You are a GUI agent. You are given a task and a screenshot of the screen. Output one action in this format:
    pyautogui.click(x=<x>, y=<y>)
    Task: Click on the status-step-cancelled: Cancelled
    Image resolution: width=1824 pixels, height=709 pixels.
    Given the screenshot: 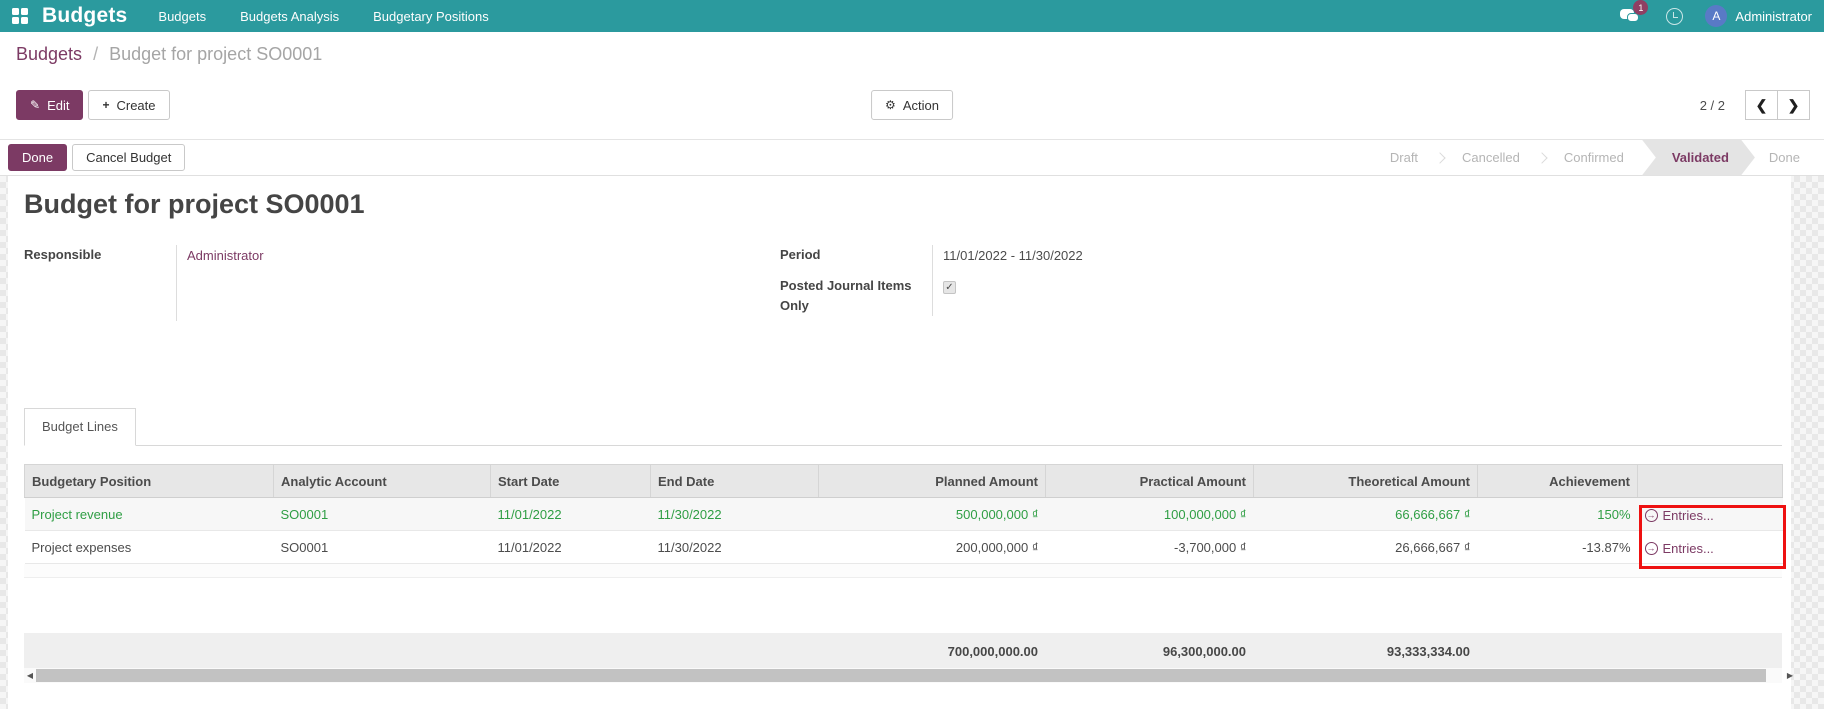 What is the action you would take?
    pyautogui.click(x=1491, y=157)
    